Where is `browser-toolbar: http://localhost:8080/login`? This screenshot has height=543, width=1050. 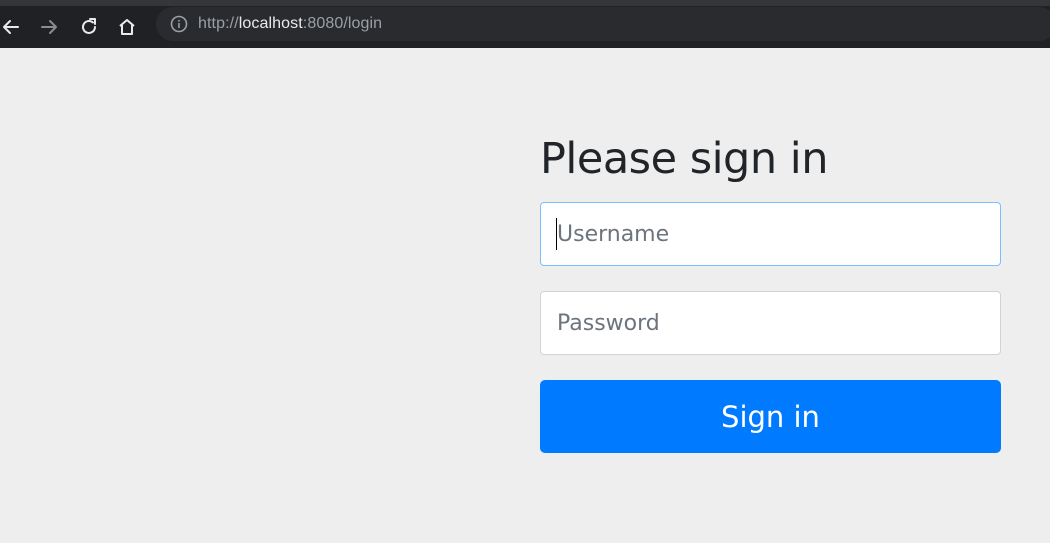 browser-toolbar: http://localhost:8080/login is located at coordinates (525, 24).